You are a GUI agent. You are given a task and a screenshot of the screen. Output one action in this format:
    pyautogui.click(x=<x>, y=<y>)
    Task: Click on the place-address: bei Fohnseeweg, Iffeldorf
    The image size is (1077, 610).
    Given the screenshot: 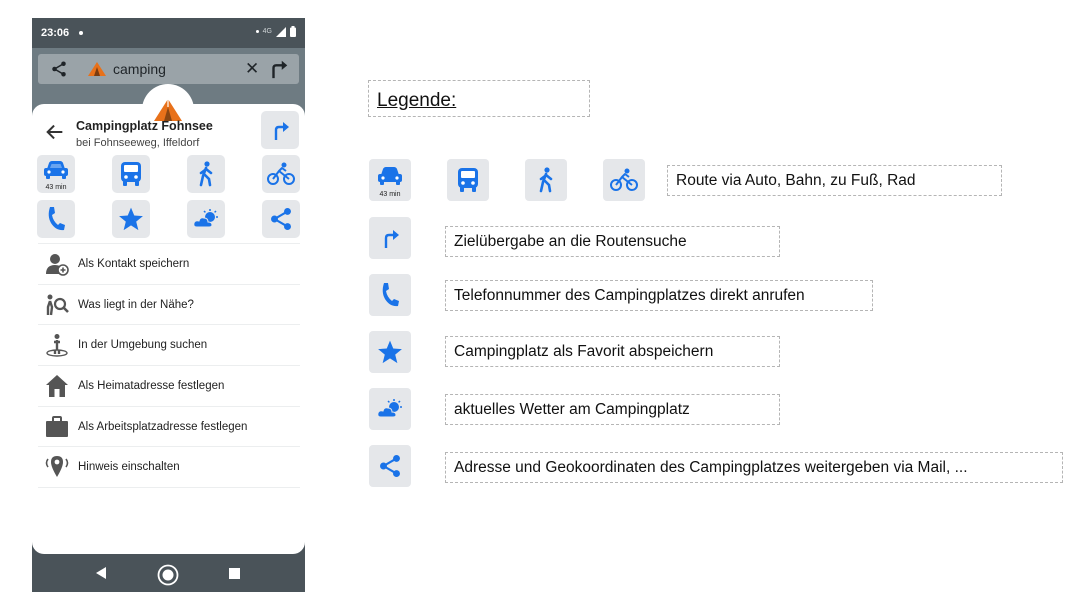 What is the action you would take?
    pyautogui.click(x=138, y=143)
    